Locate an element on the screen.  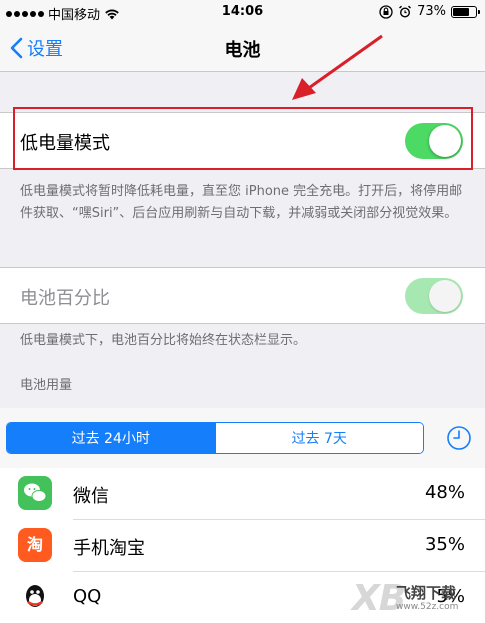
page-title: 电池 is located at coordinates (242, 50).